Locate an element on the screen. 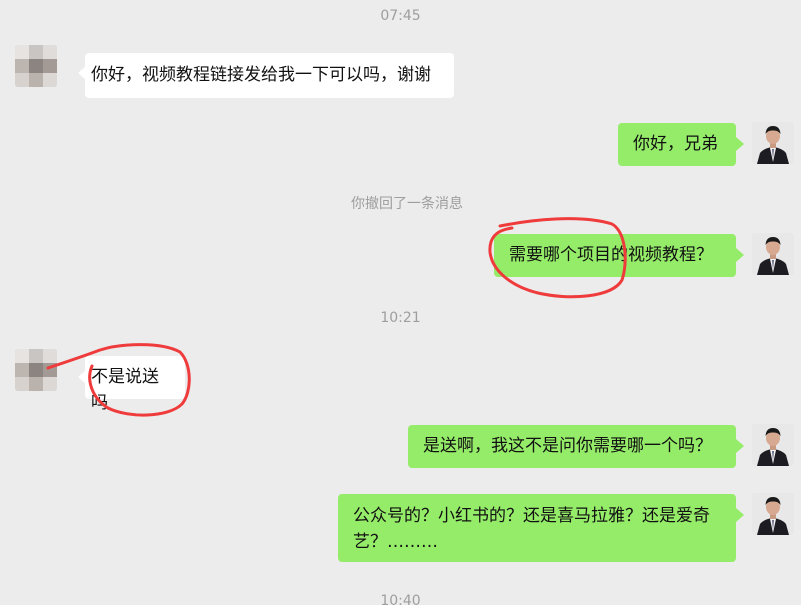 Image resolution: width=801 pixels, height=605 pixels. message-text: 需要哪个项目的视频教程？ is located at coordinates (611, 255).